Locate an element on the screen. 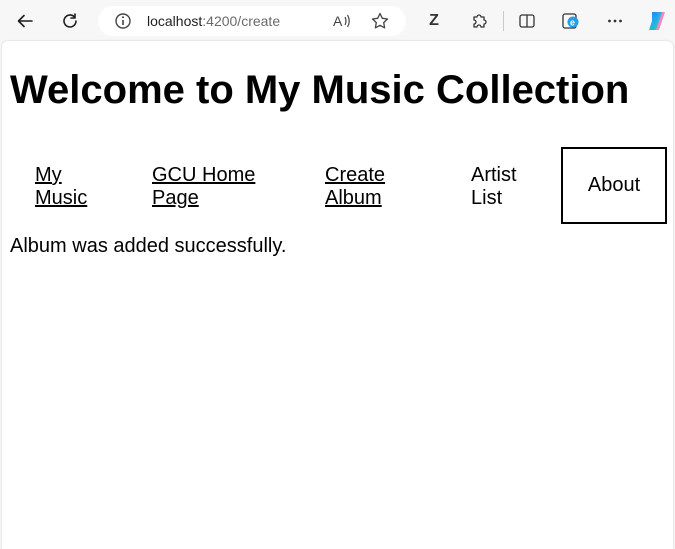 This screenshot has height=549, width=675. nav-create-album: Create Album is located at coordinates (355, 187).